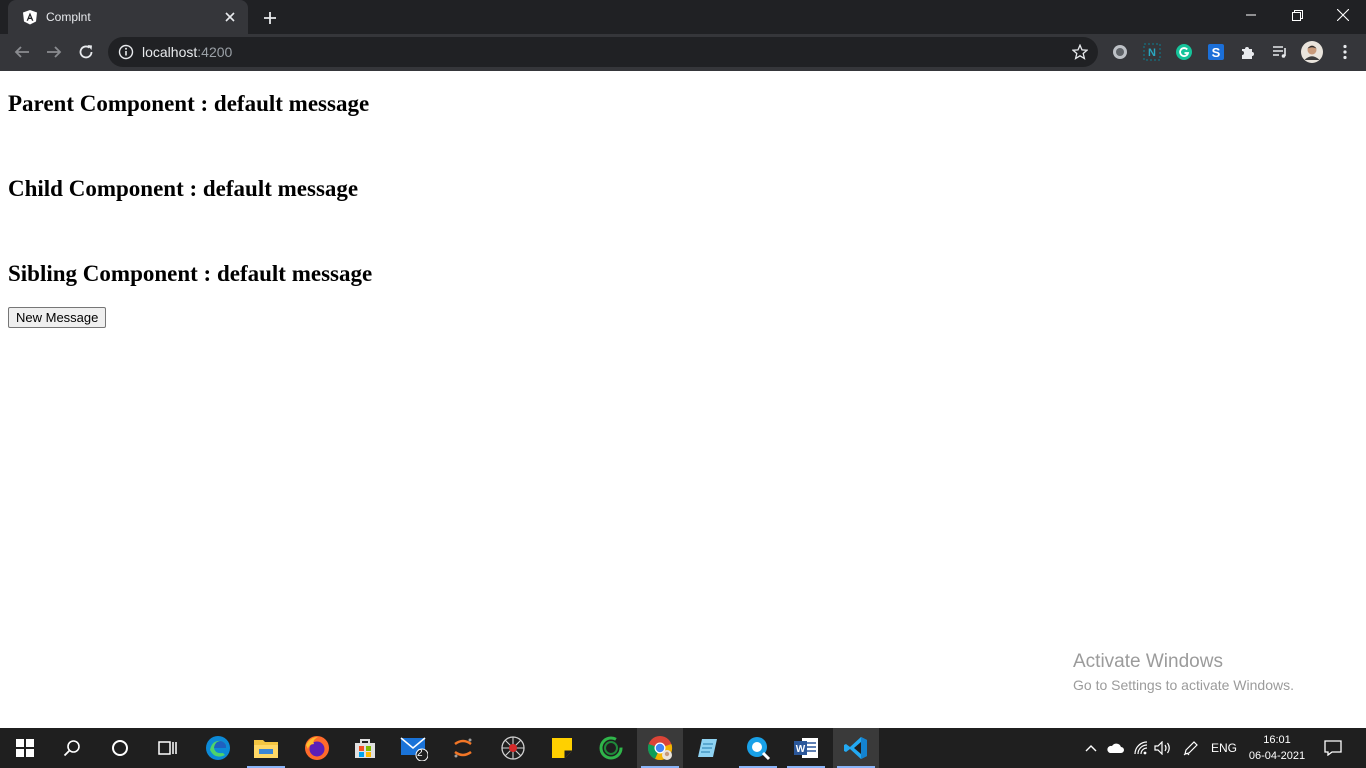  Describe the element at coordinates (25, 748) in the screenshot. I see `start-icon` at that location.